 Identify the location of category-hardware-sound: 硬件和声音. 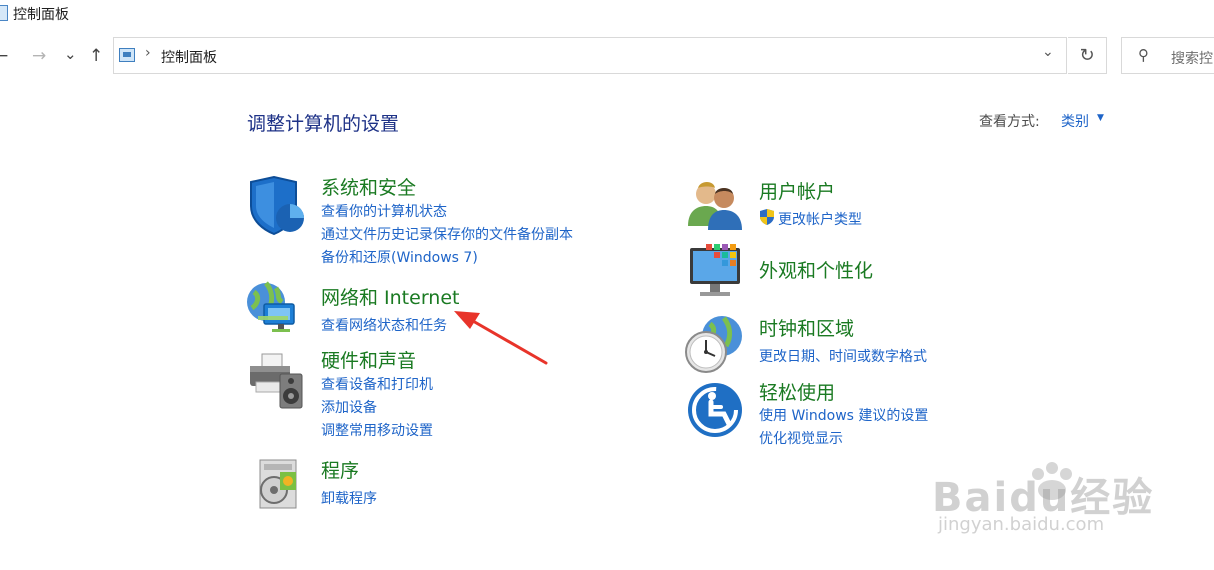
(368, 359).